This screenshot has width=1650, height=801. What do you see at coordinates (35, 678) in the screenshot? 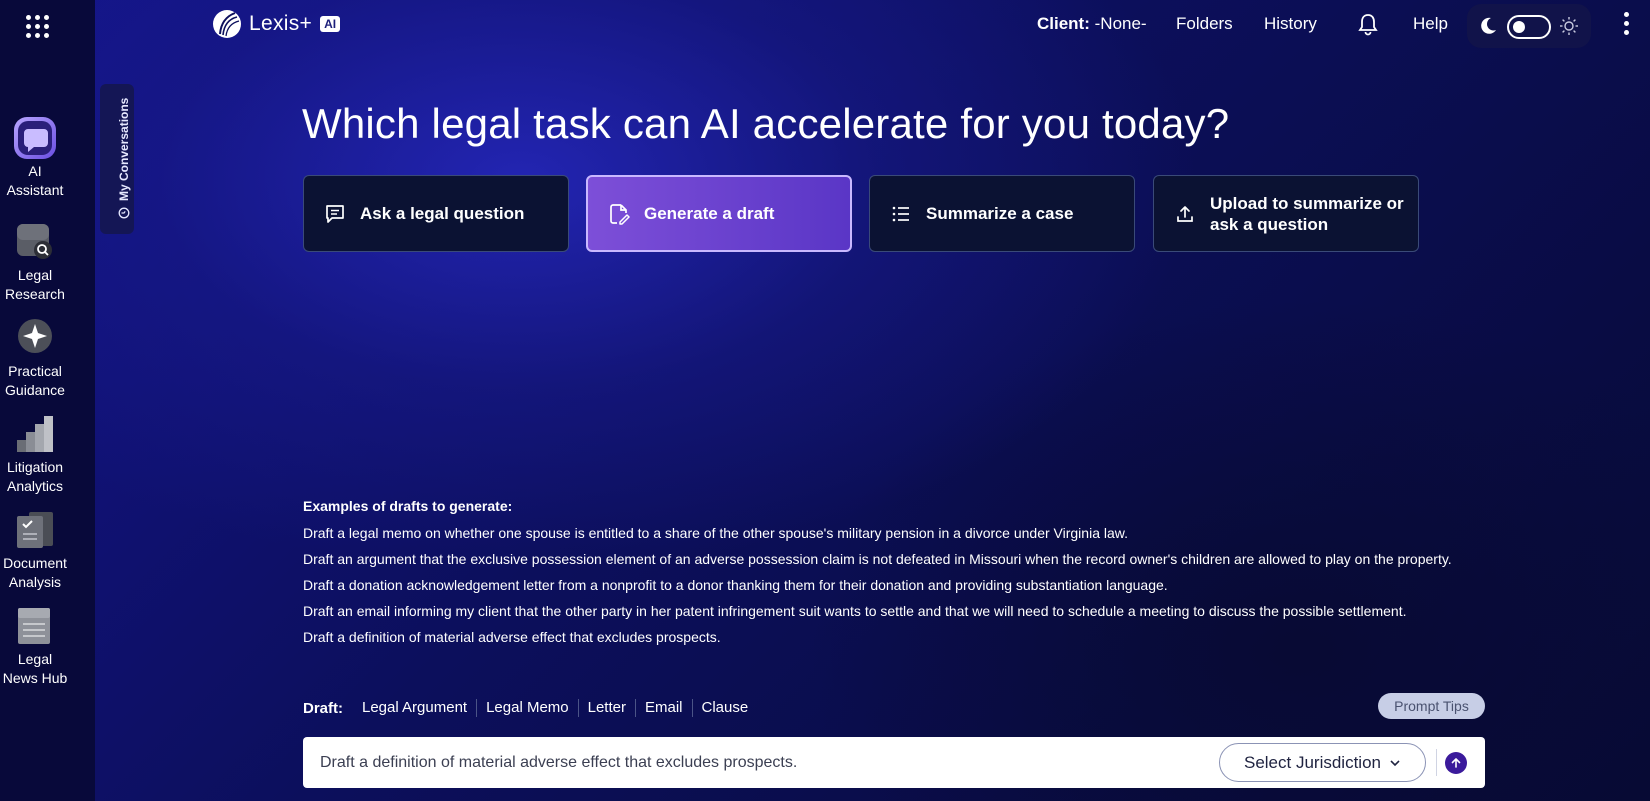
I see `sidebar-item-label: News Hub` at bounding box center [35, 678].